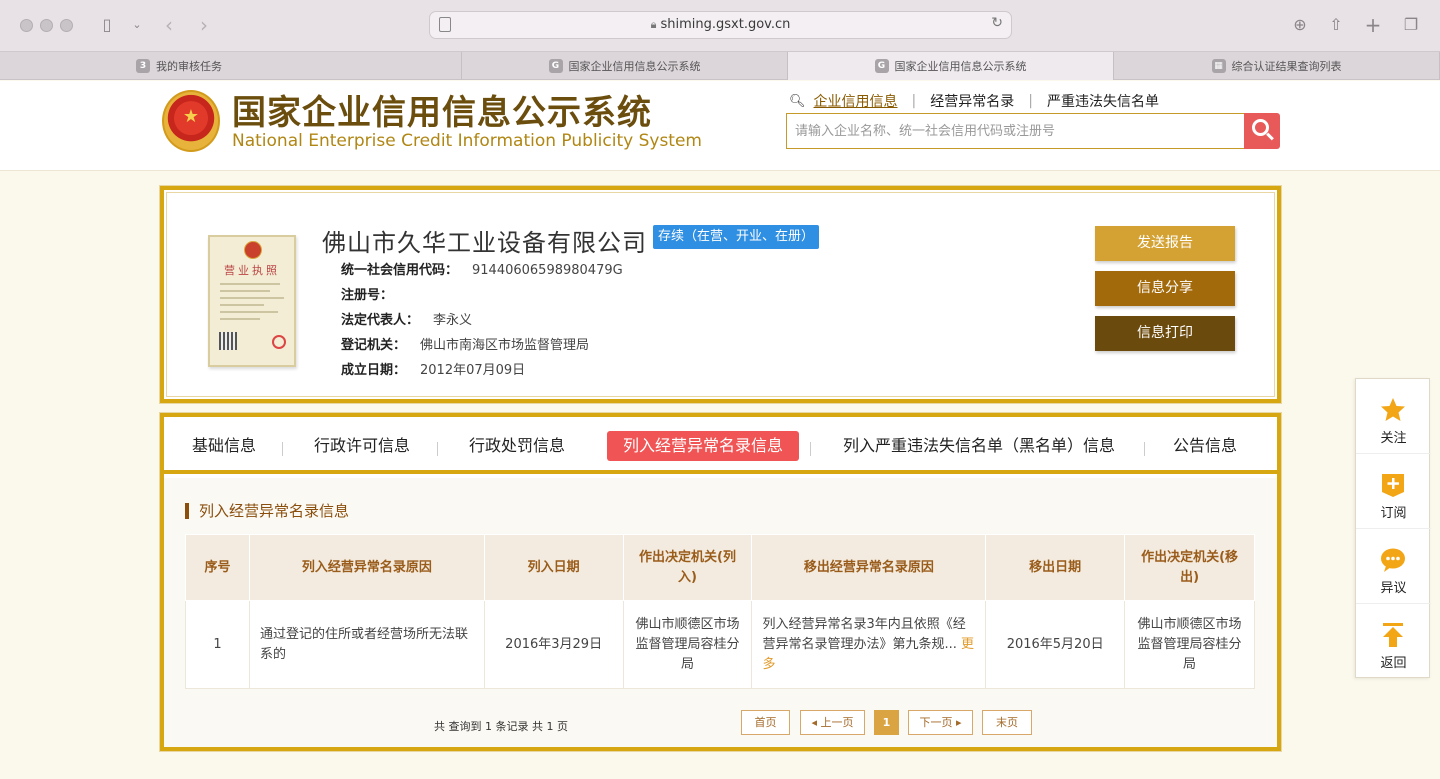 The height and width of the screenshot is (779, 1440). What do you see at coordinates (979, 446) in the screenshot?
I see `tab-blacklist: 列入严重违法失信名单（黑名单）信息` at bounding box center [979, 446].